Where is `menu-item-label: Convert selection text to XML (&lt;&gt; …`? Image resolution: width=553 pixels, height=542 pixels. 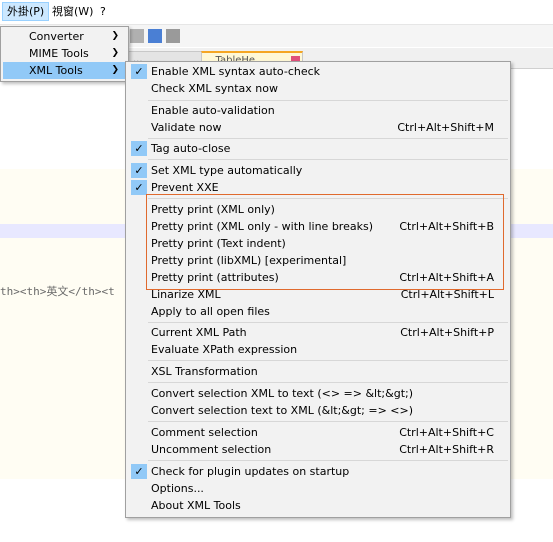
menu-item-label: Convert selection text to XML (&lt;&gt; … is located at coordinates (282, 410).